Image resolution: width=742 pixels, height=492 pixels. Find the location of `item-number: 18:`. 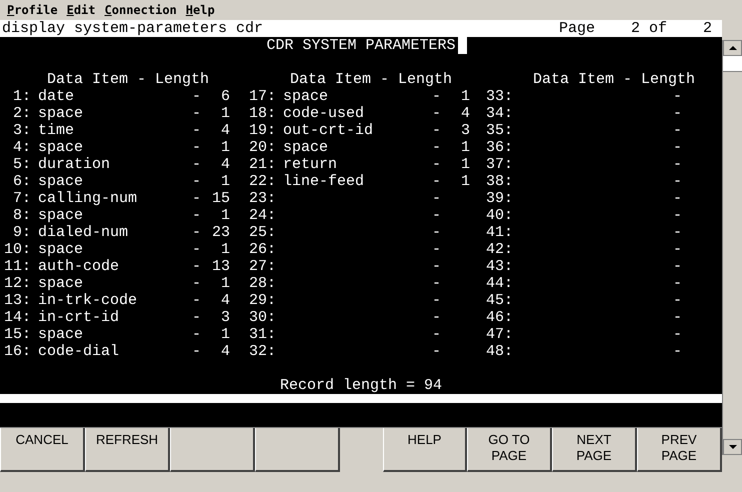

item-number: 18: is located at coordinates (262, 113).